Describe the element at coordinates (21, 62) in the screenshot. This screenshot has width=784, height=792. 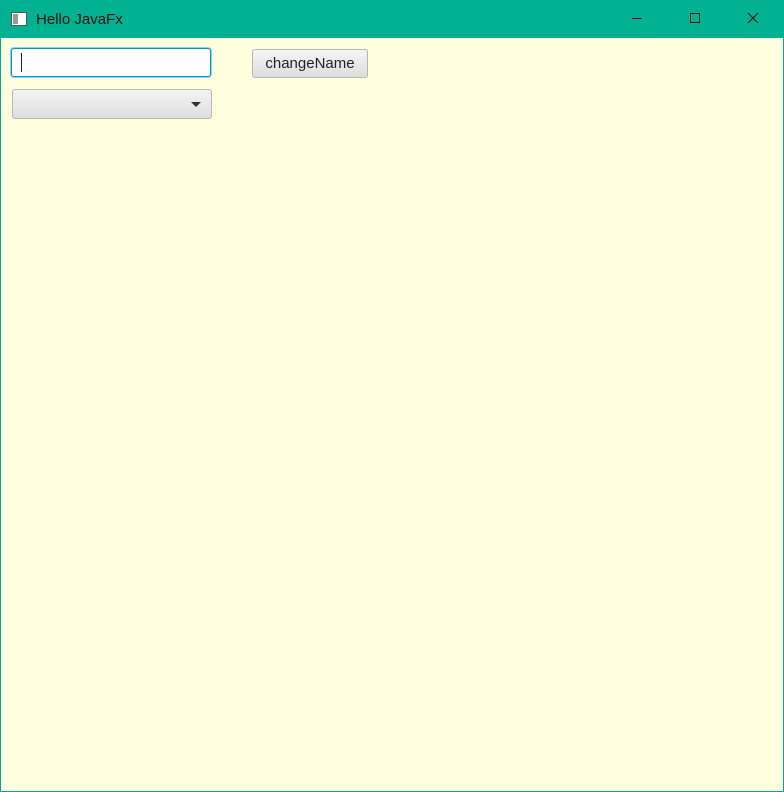
I see `text-caret` at that location.